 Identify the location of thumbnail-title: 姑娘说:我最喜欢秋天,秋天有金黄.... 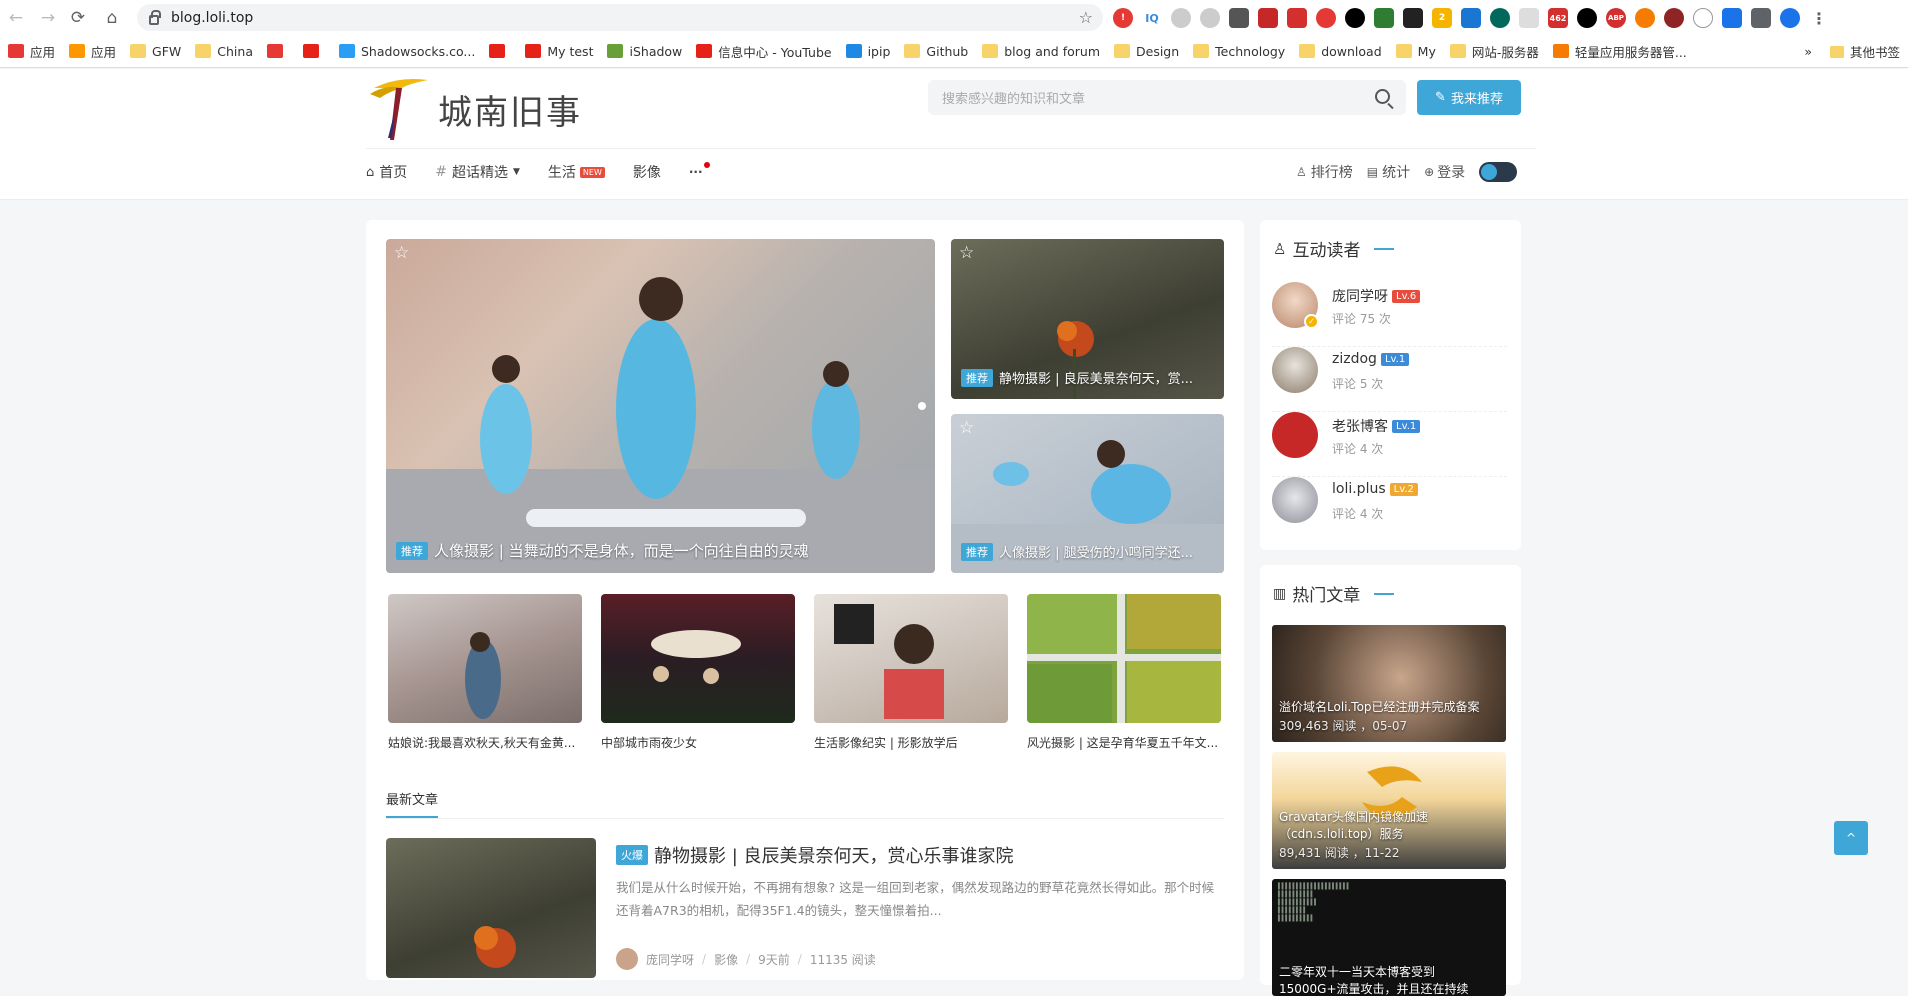
(485, 742).